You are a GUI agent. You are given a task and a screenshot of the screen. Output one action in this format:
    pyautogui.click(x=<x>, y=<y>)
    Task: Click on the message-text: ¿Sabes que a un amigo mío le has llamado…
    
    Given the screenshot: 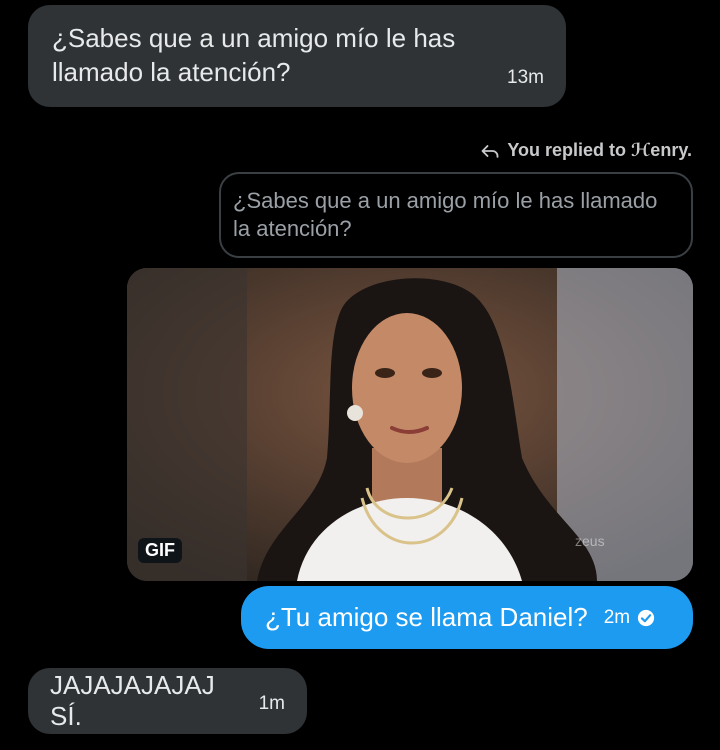 What is the action you would take?
    pyautogui.click(x=254, y=55)
    